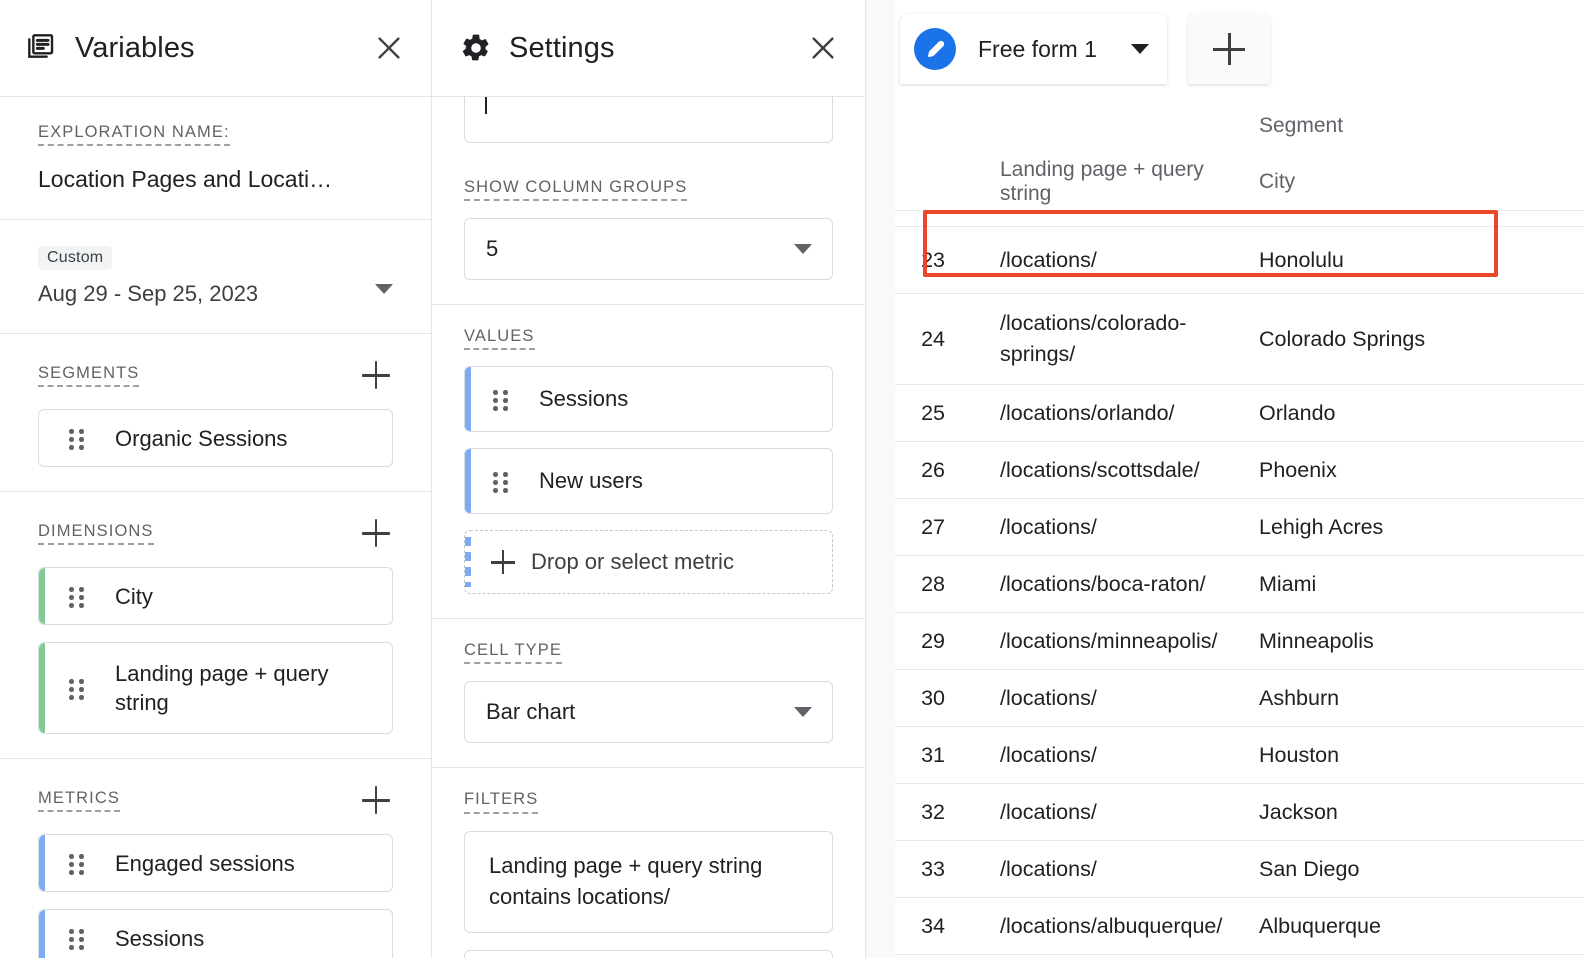 Image resolution: width=1584 pixels, height=958 pixels. I want to click on filter-chip-city: City does not contain (not set), so click(648, 954).